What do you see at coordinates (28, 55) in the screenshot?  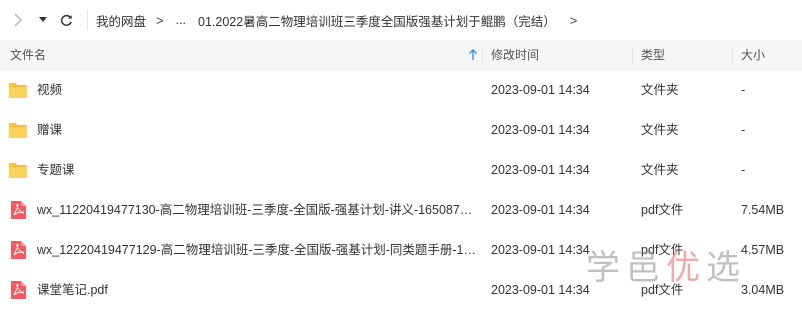 I see `column-header-name: 文件名` at bounding box center [28, 55].